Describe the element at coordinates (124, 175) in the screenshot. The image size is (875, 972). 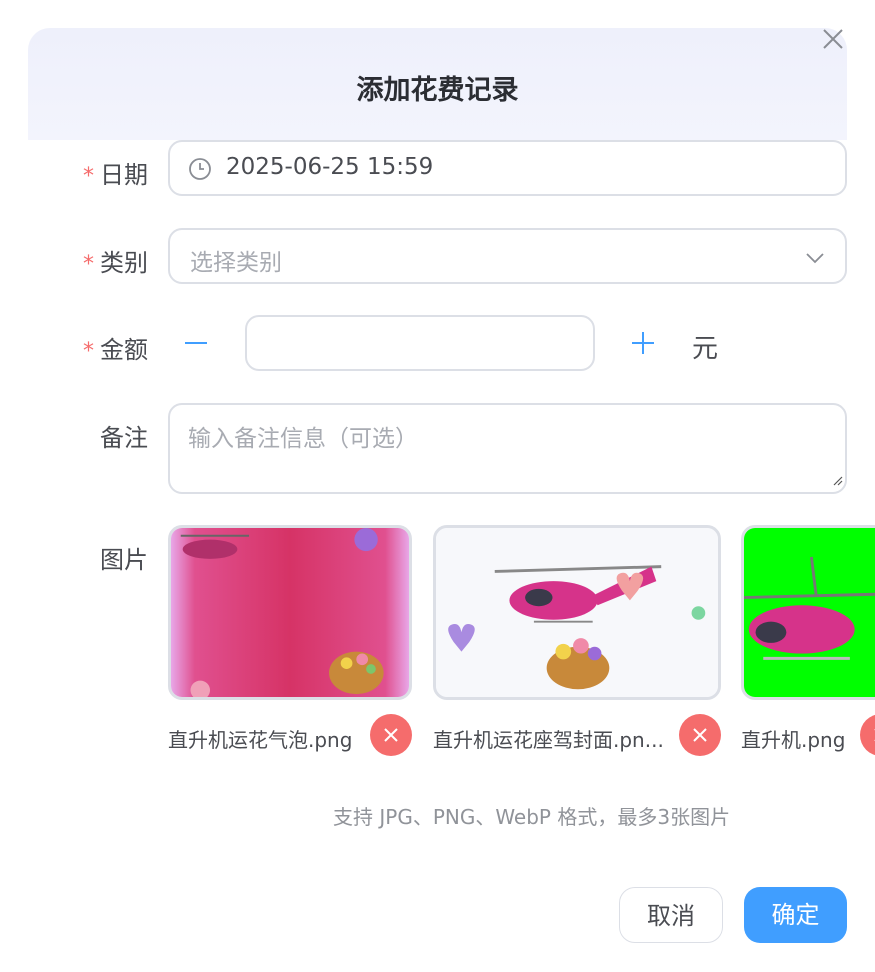
I see `date-label-text: 日期` at that location.